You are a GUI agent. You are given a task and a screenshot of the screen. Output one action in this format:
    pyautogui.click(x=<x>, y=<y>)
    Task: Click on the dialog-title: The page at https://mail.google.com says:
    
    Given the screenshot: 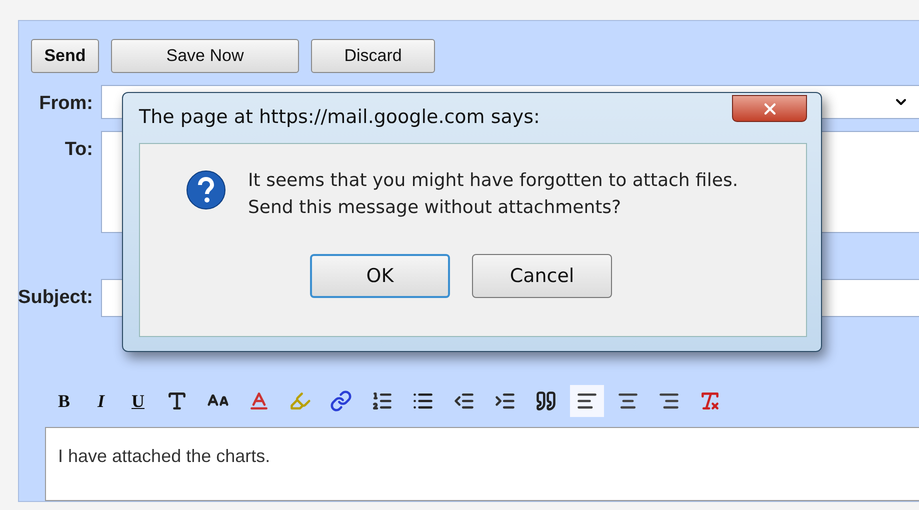 What is the action you would take?
    pyautogui.click(x=339, y=117)
    